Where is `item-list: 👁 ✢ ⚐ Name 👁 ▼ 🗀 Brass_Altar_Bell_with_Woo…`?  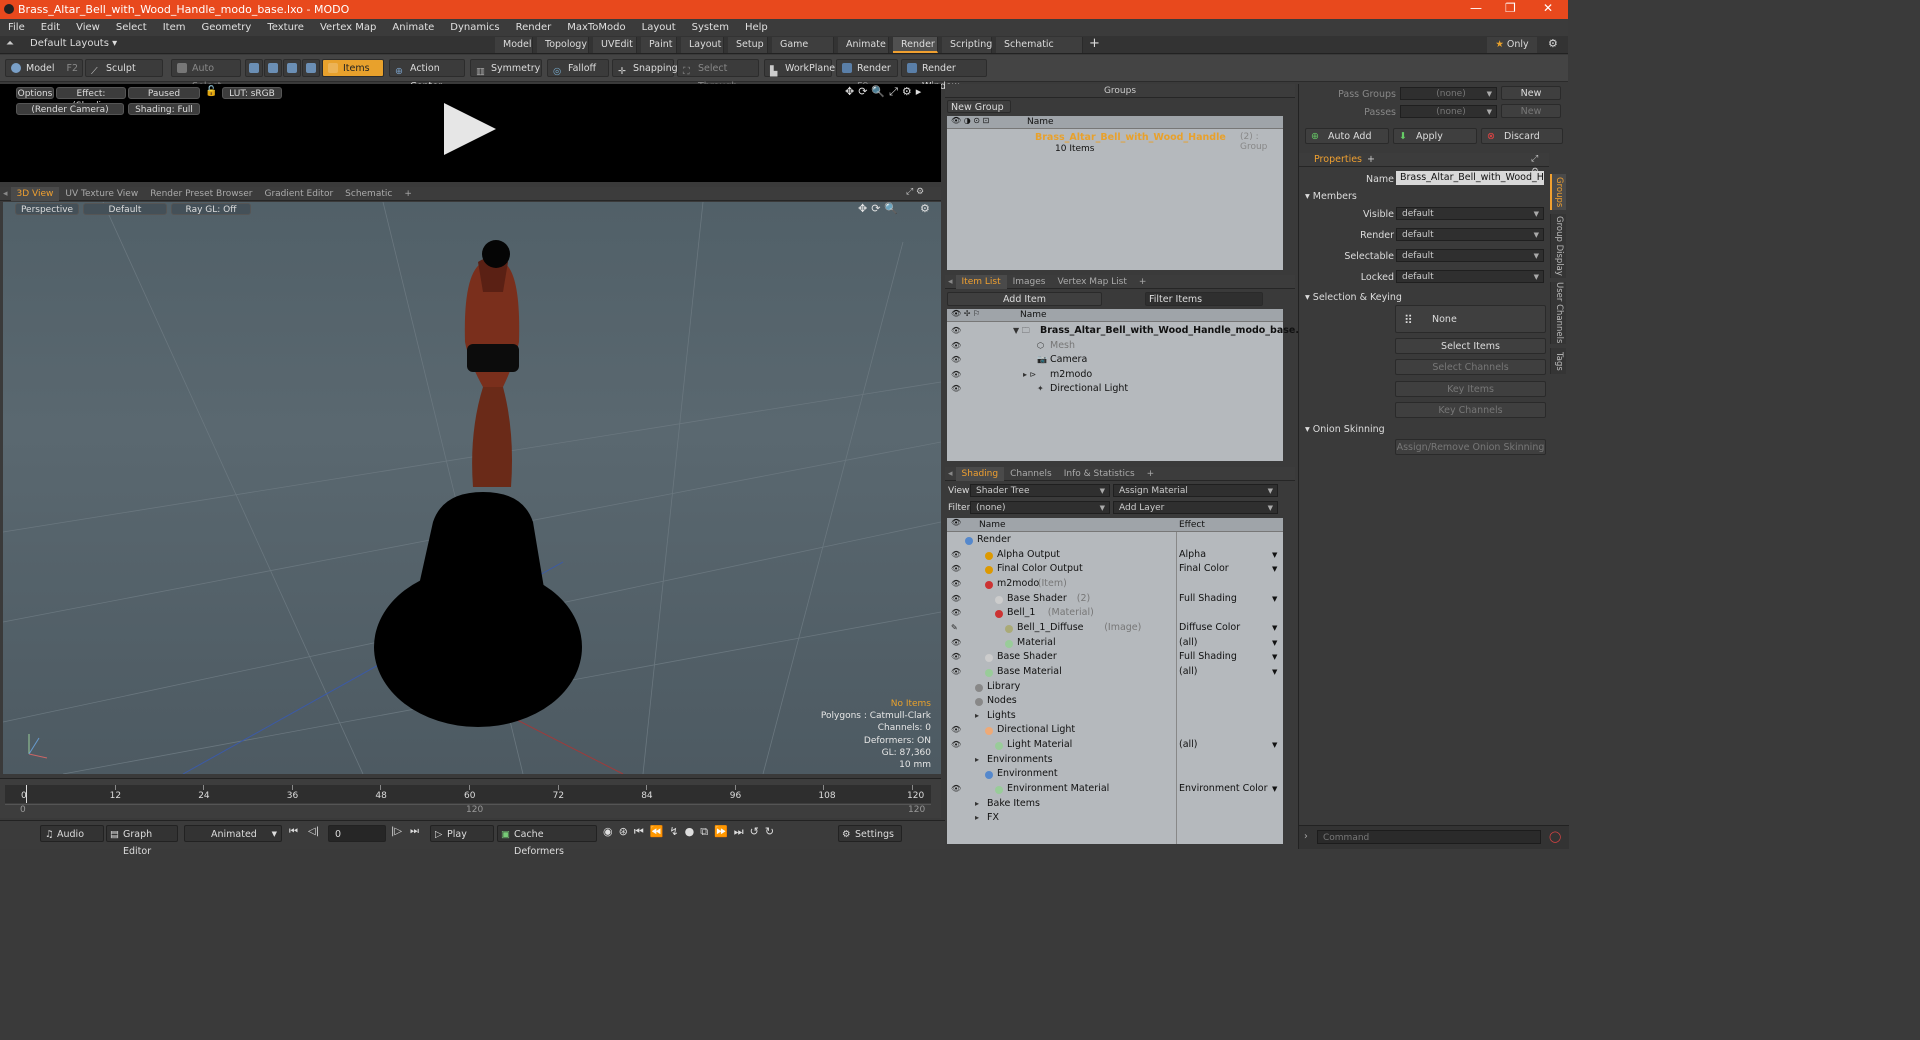
item-list: 👁 ✢ ⚐ Name 👁 ▼ 🗀 Brass_Altar_Bell_with_Woo… is located at coordinates (1126, 385).